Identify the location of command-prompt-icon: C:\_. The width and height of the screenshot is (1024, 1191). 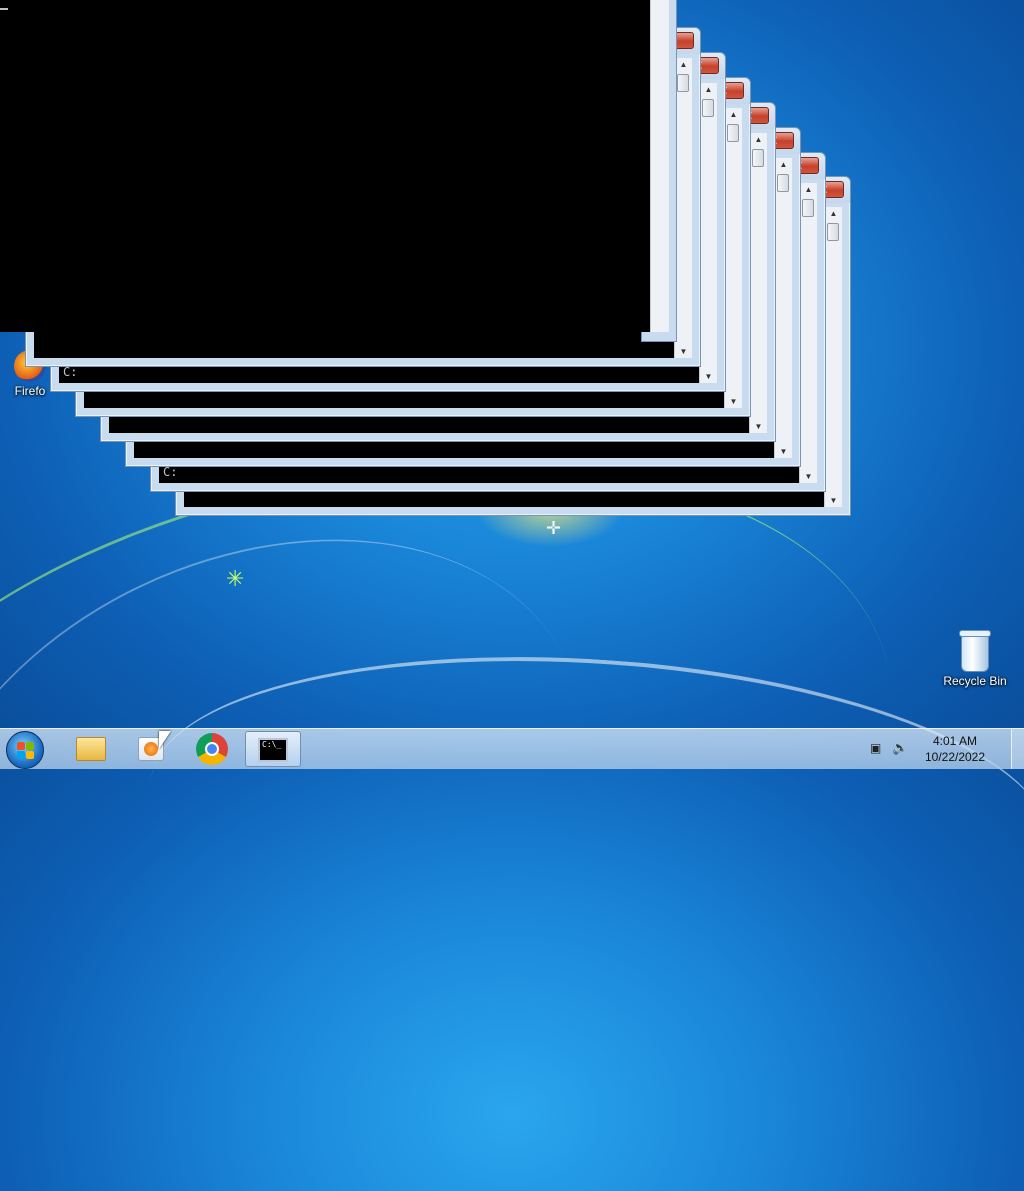
(273, 750).